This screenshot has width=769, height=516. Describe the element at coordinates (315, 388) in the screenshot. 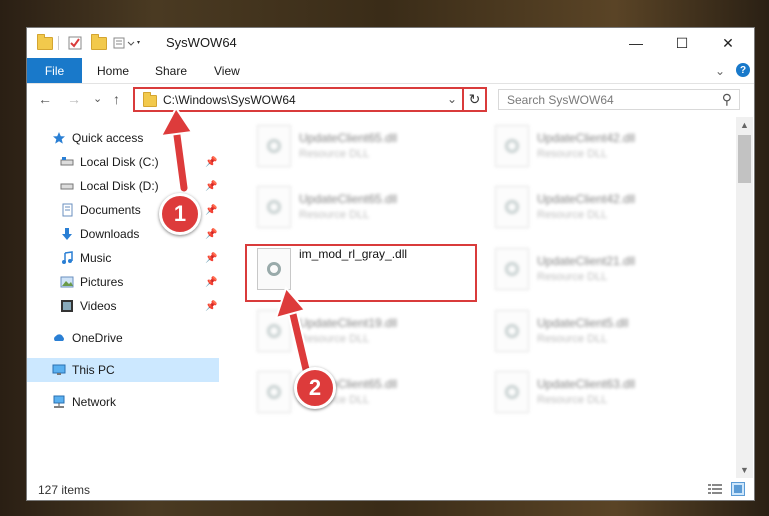

I see `step-marker-2: 2` at that location.